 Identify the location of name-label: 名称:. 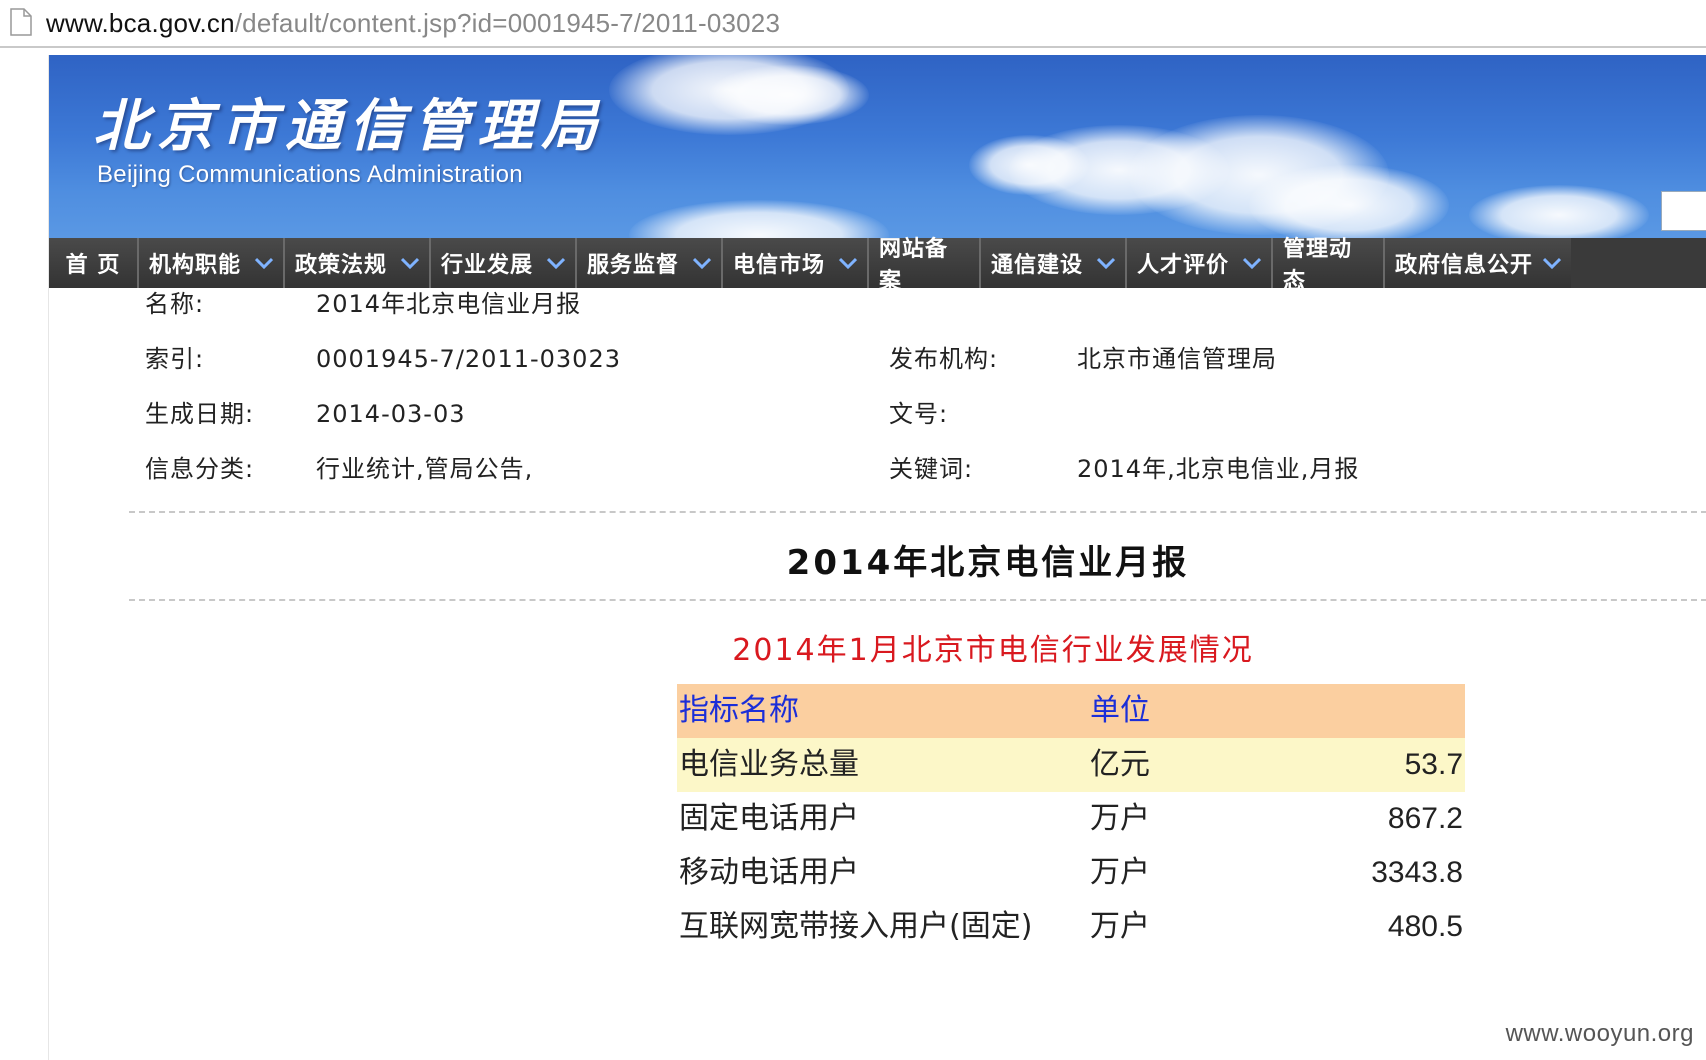
(175, 304).